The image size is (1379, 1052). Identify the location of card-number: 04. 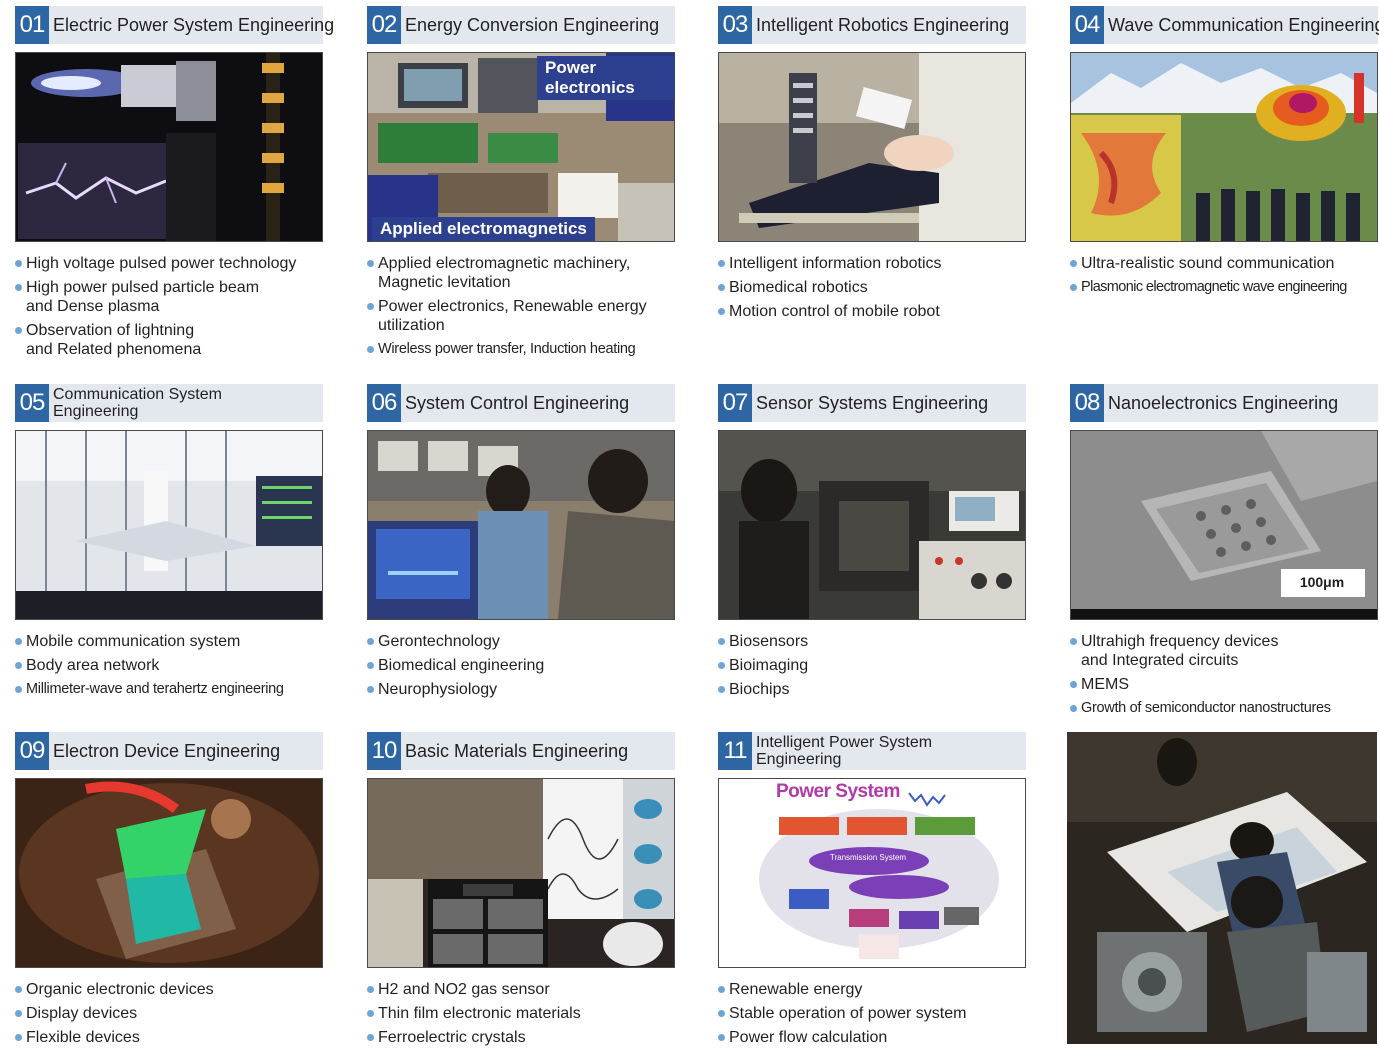
(1087, 25).